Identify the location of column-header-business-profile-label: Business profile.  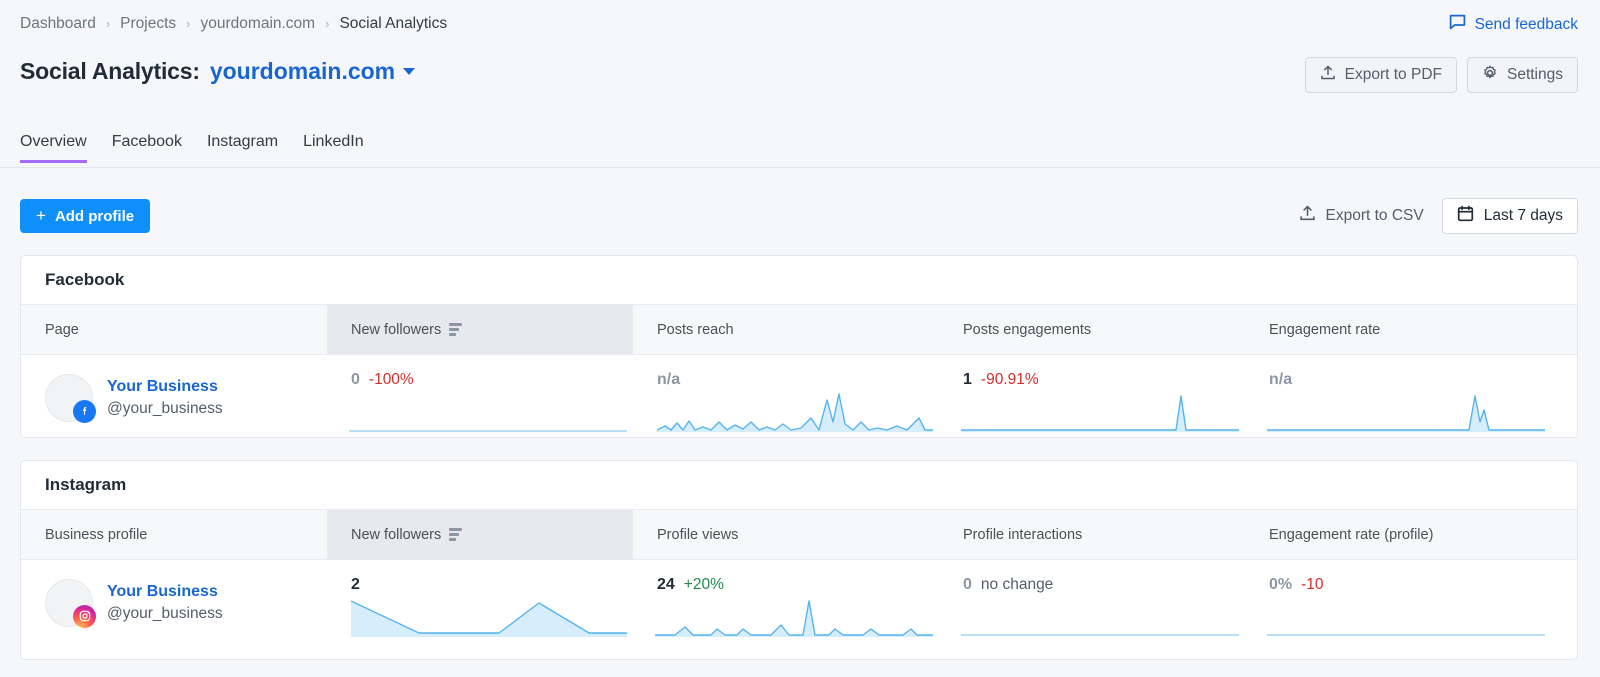
(96, 534).